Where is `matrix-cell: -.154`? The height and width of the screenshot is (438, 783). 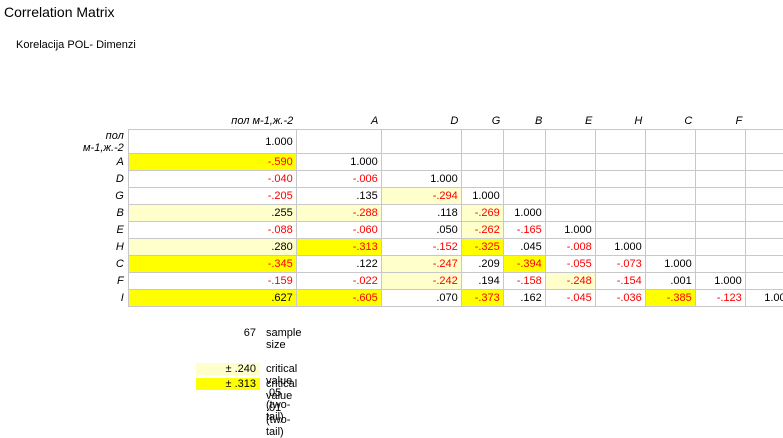
matrix-cell: -.154 is located at coordinates (620, 281).